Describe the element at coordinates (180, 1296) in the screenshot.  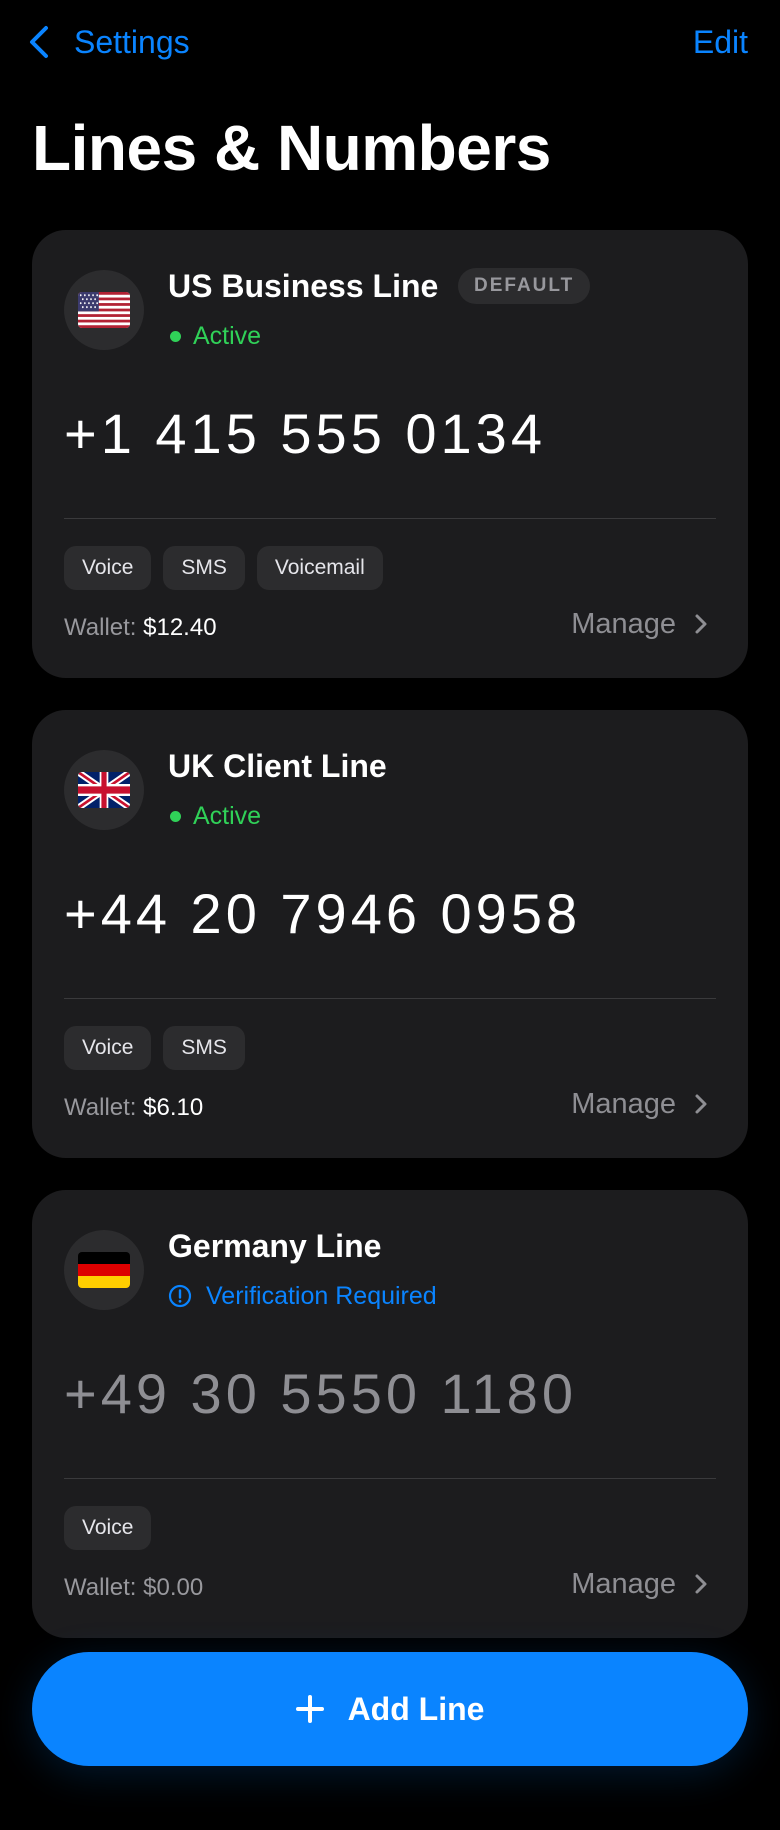
I see `exclamation-circle-icon` at that location.